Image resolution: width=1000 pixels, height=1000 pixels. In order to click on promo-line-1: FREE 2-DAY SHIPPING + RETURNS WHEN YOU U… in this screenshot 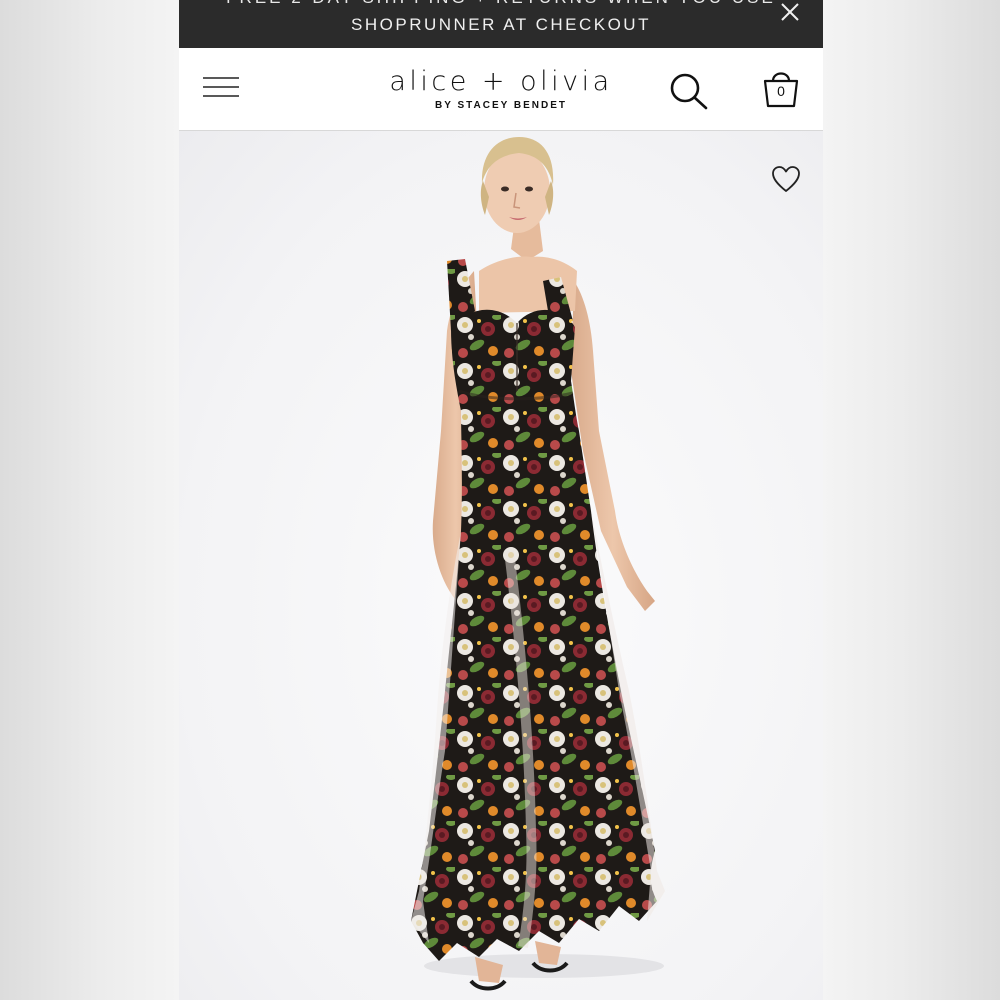, I will do `click(501, 4)`.